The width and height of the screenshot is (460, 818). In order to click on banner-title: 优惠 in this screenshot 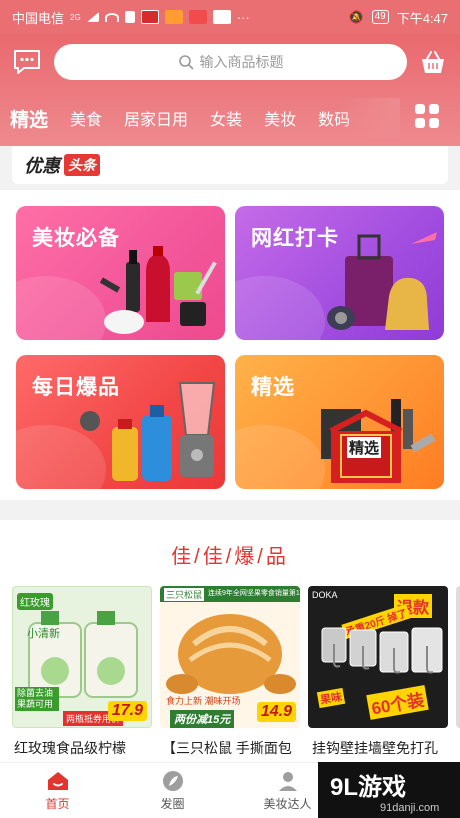, I will do `click(42, 166)`.